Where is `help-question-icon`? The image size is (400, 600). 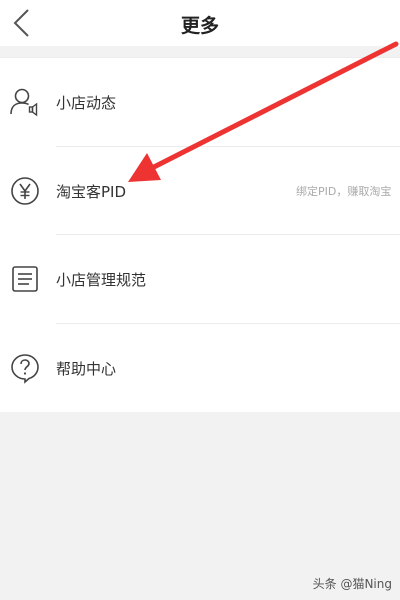
help-question-icon is located at coordinates (25, 369).